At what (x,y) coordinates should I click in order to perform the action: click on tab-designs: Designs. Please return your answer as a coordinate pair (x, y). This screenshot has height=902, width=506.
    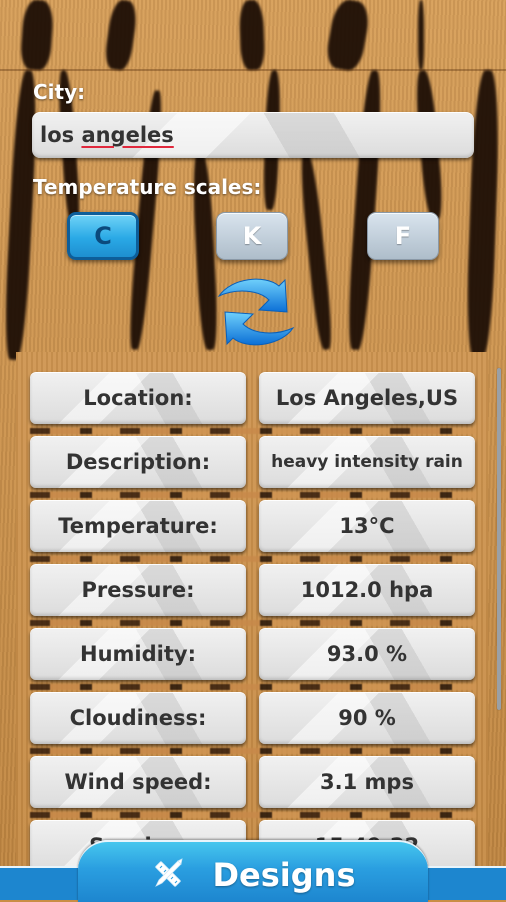
    Looking at the image, I should click on (253, 871).